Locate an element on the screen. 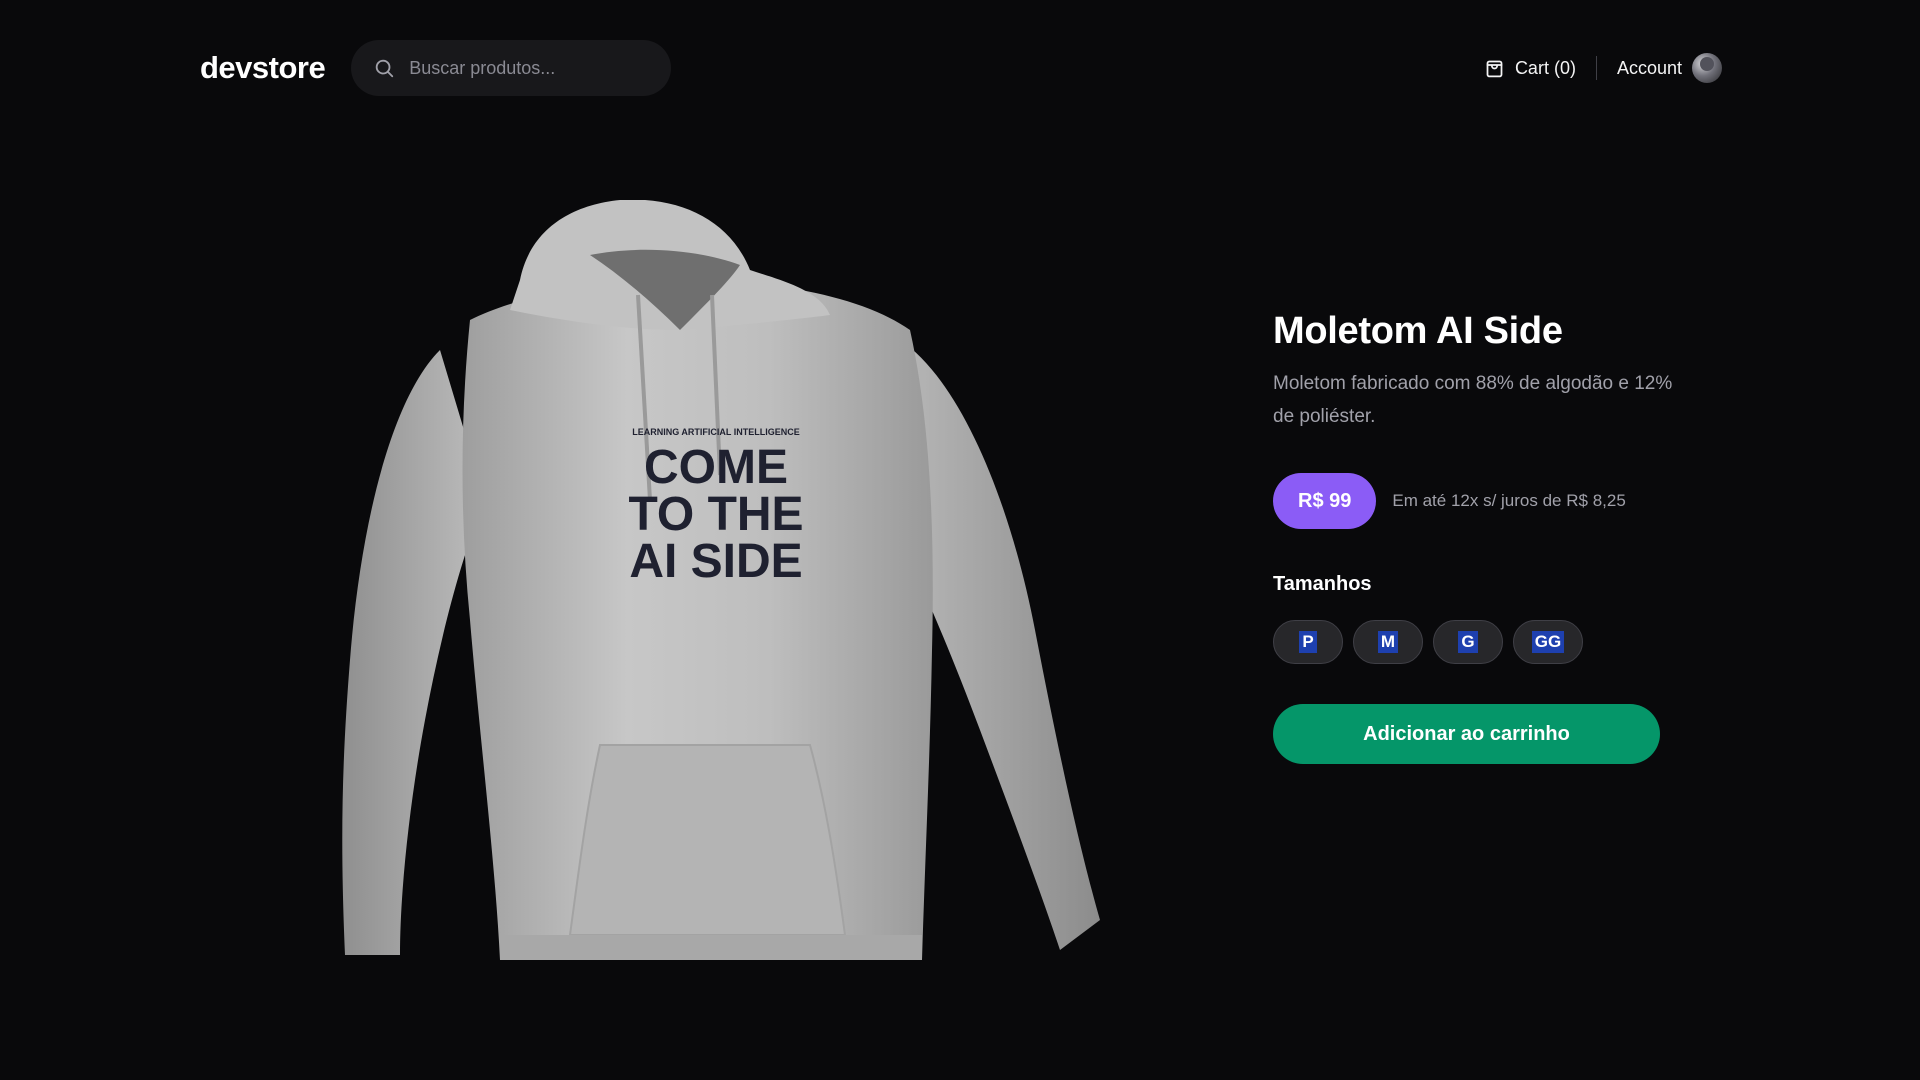 The image size is (1920, 1080). size-button-m: M is located at coordinates (1388, 642).